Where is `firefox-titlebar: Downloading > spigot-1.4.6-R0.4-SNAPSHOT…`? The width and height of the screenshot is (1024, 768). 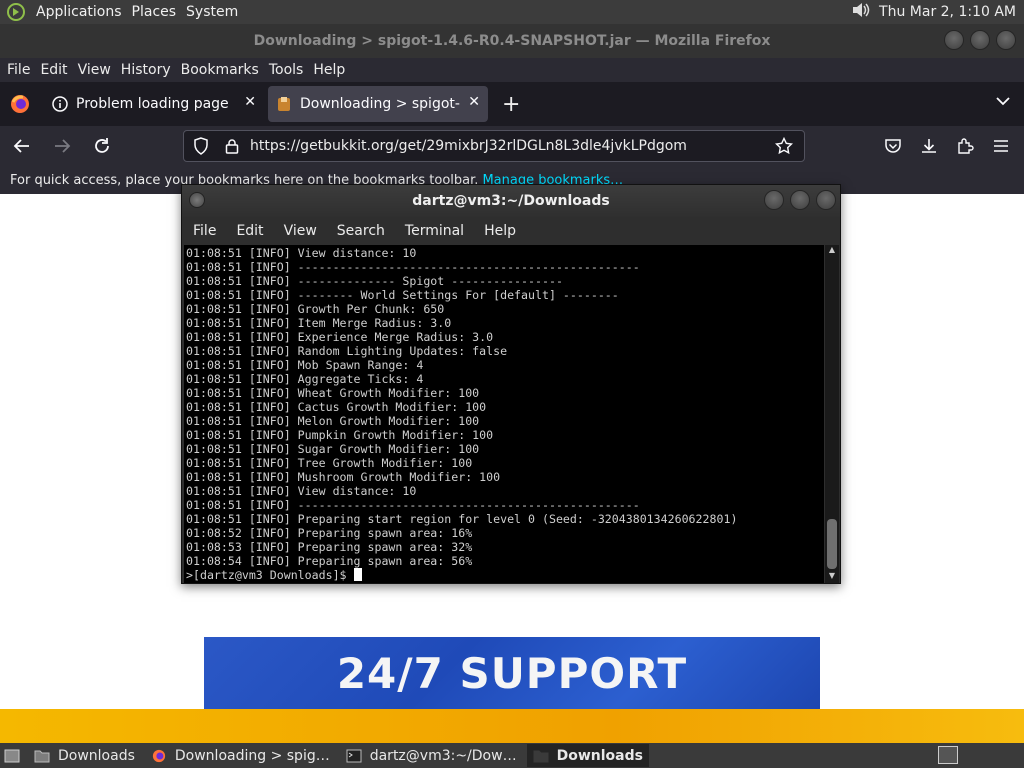
firefox-titlebar: Downloading > spigot-1.4.6-R0.4-SNAPSHOT… is located at coordinates (512, 41).